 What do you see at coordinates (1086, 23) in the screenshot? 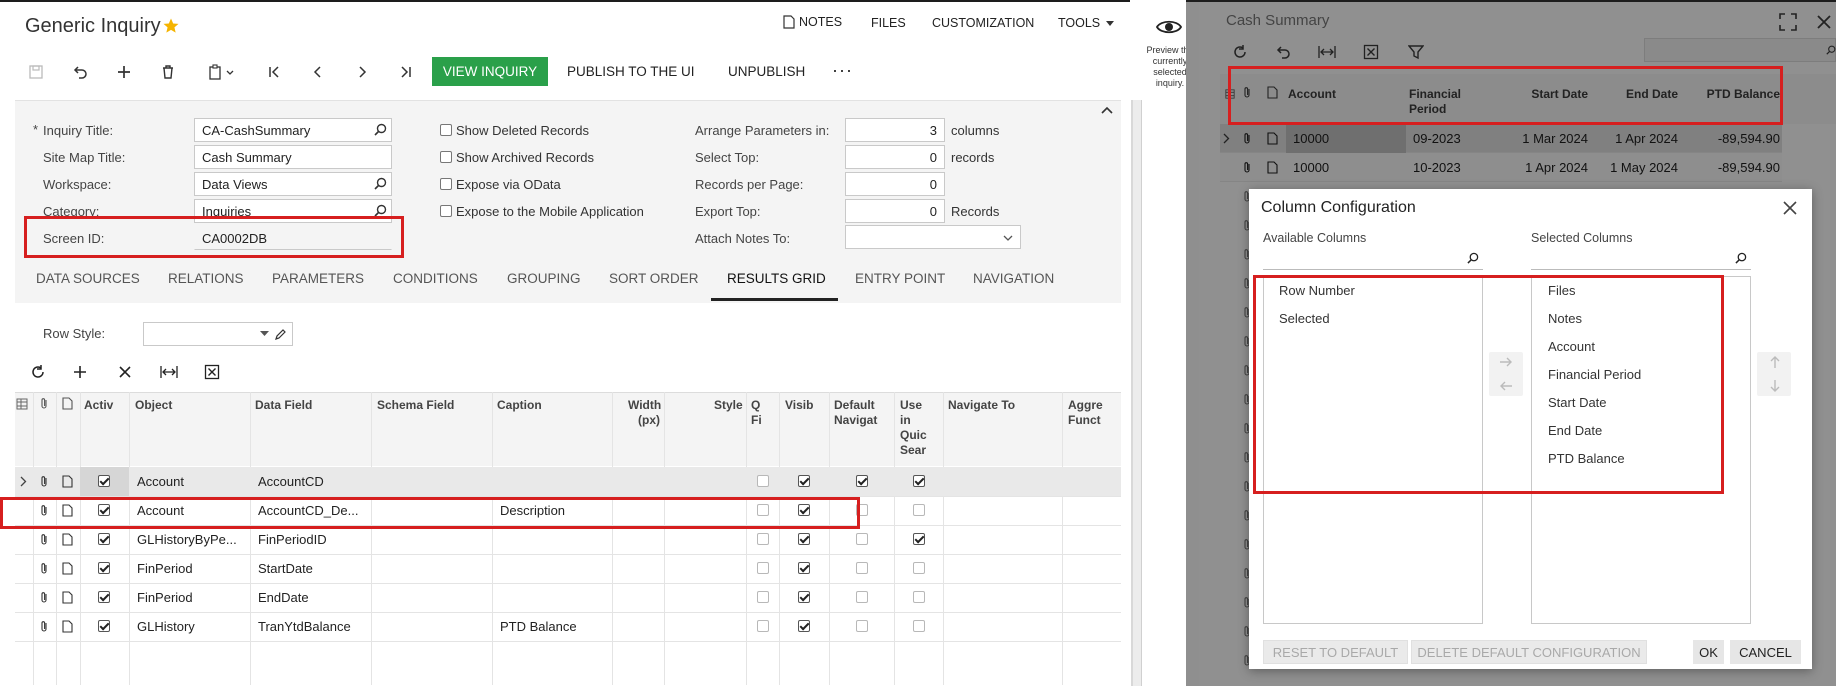
I see `tools-menu: TOOLS` at bounding box center [1086, 23].